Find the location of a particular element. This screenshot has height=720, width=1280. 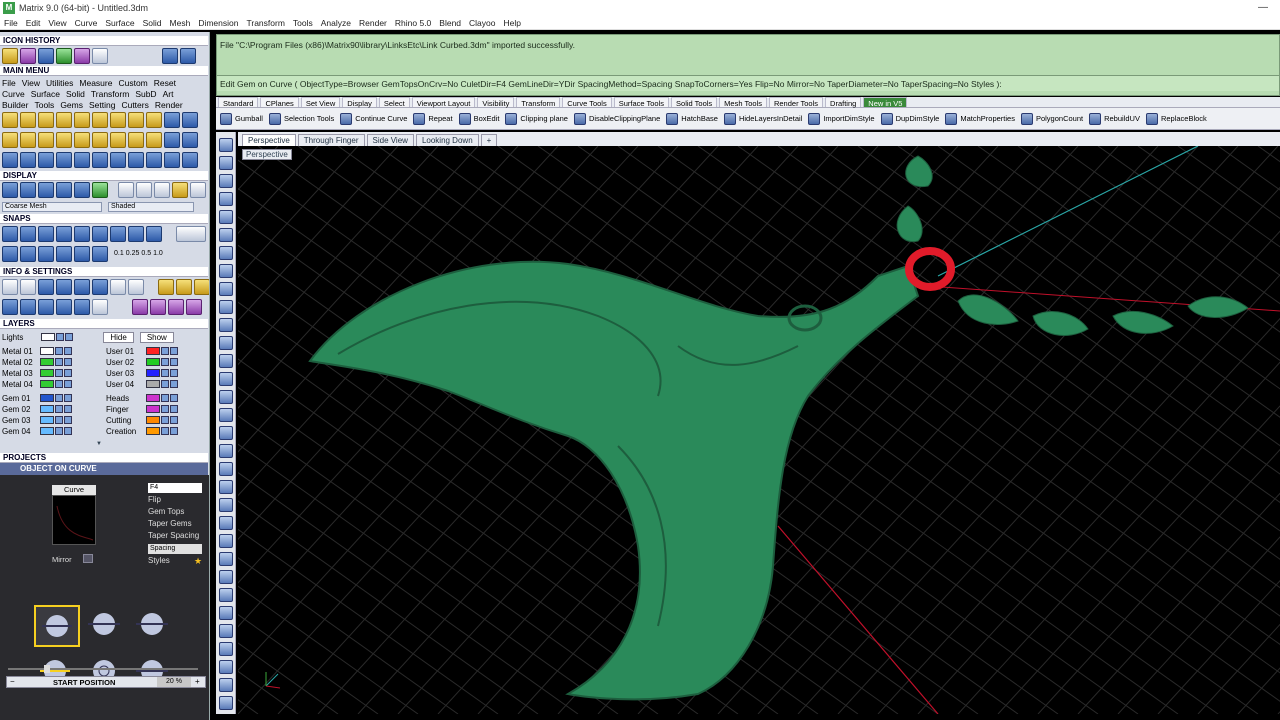

menu-rhino-5-0: Rhino 5.0 is located at coordinates (413, 23).